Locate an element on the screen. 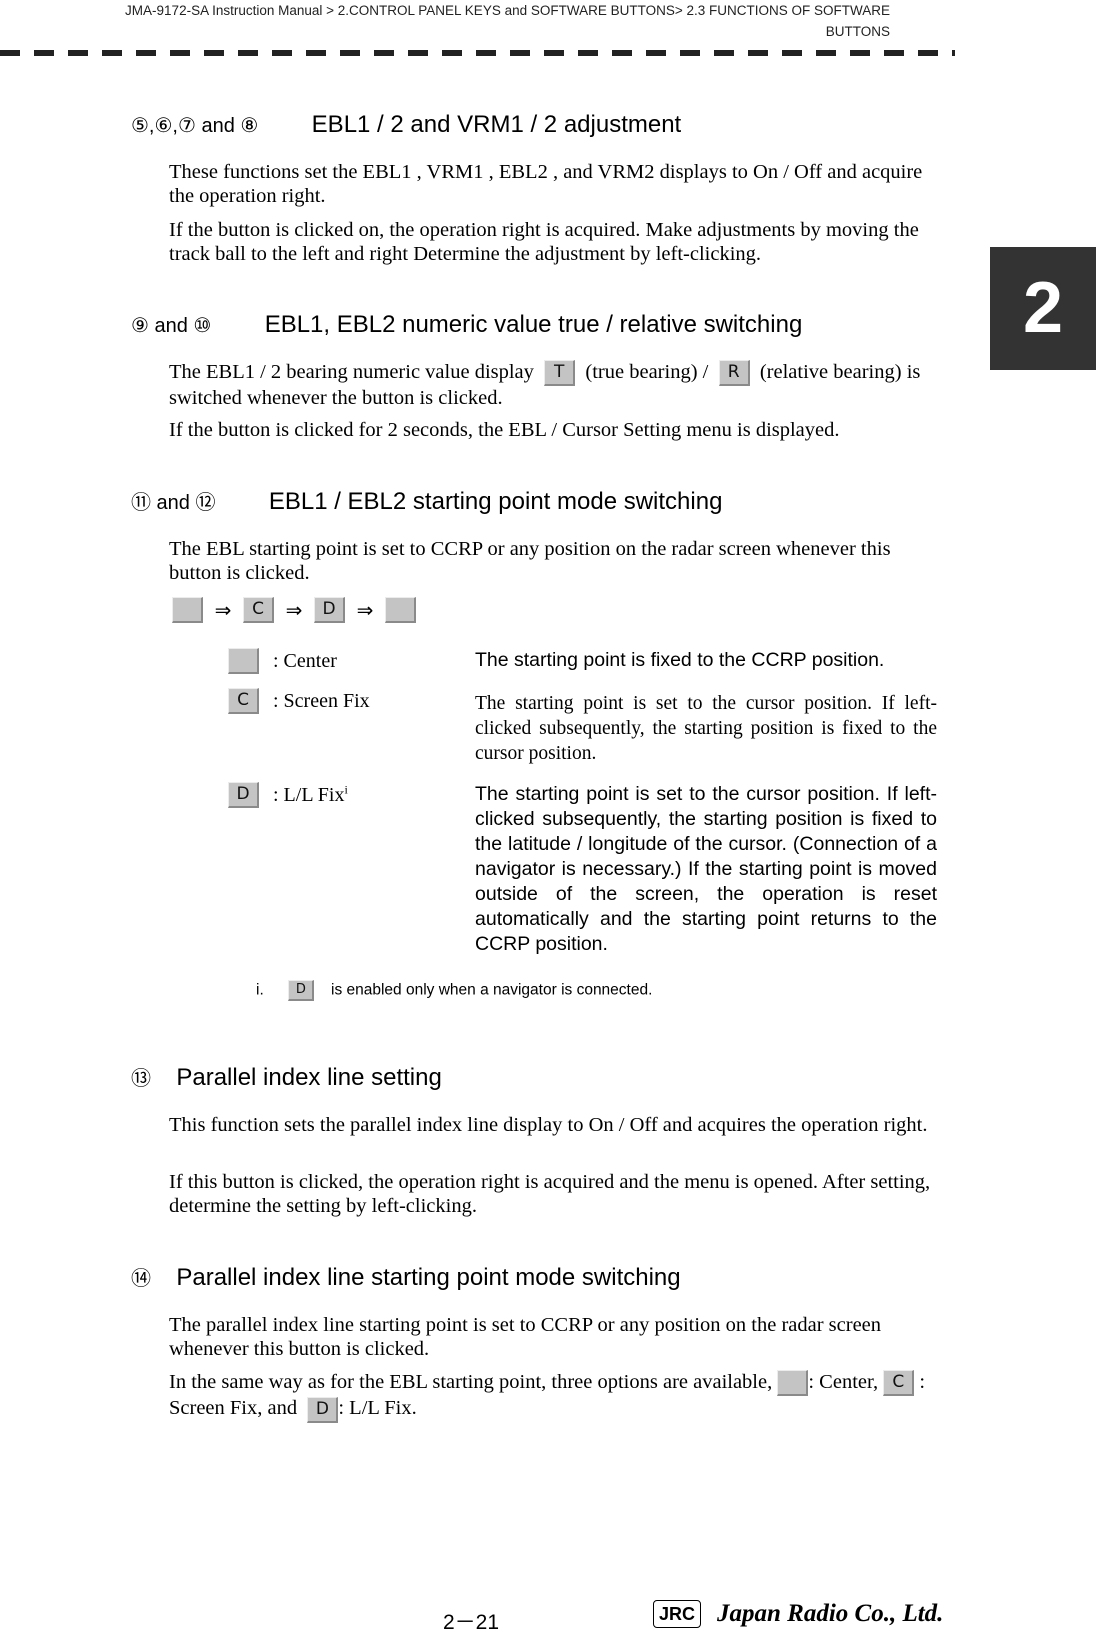  option-label: : L/L Fixi is located at coordinates (310, 794).